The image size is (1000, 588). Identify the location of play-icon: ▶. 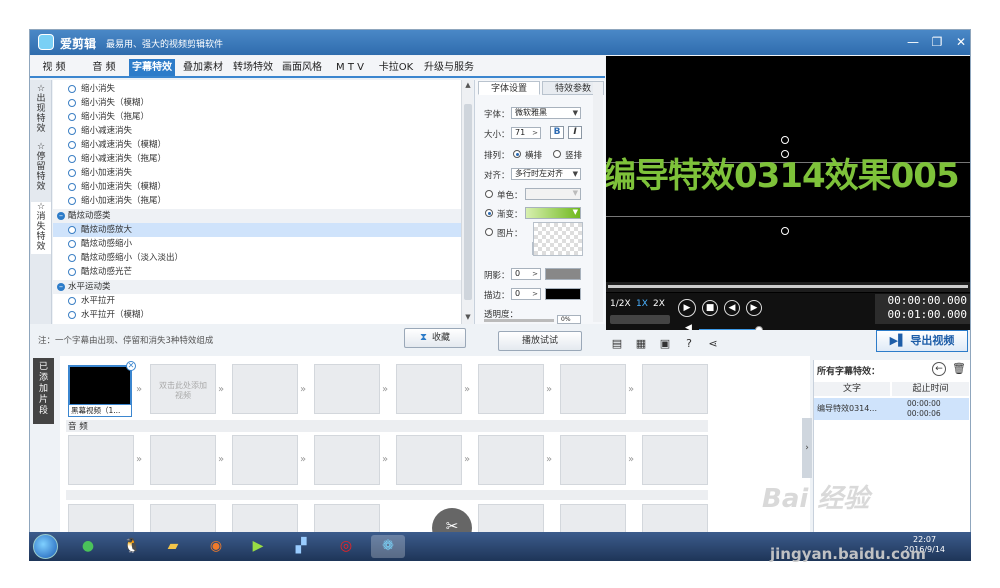
(687, 308).